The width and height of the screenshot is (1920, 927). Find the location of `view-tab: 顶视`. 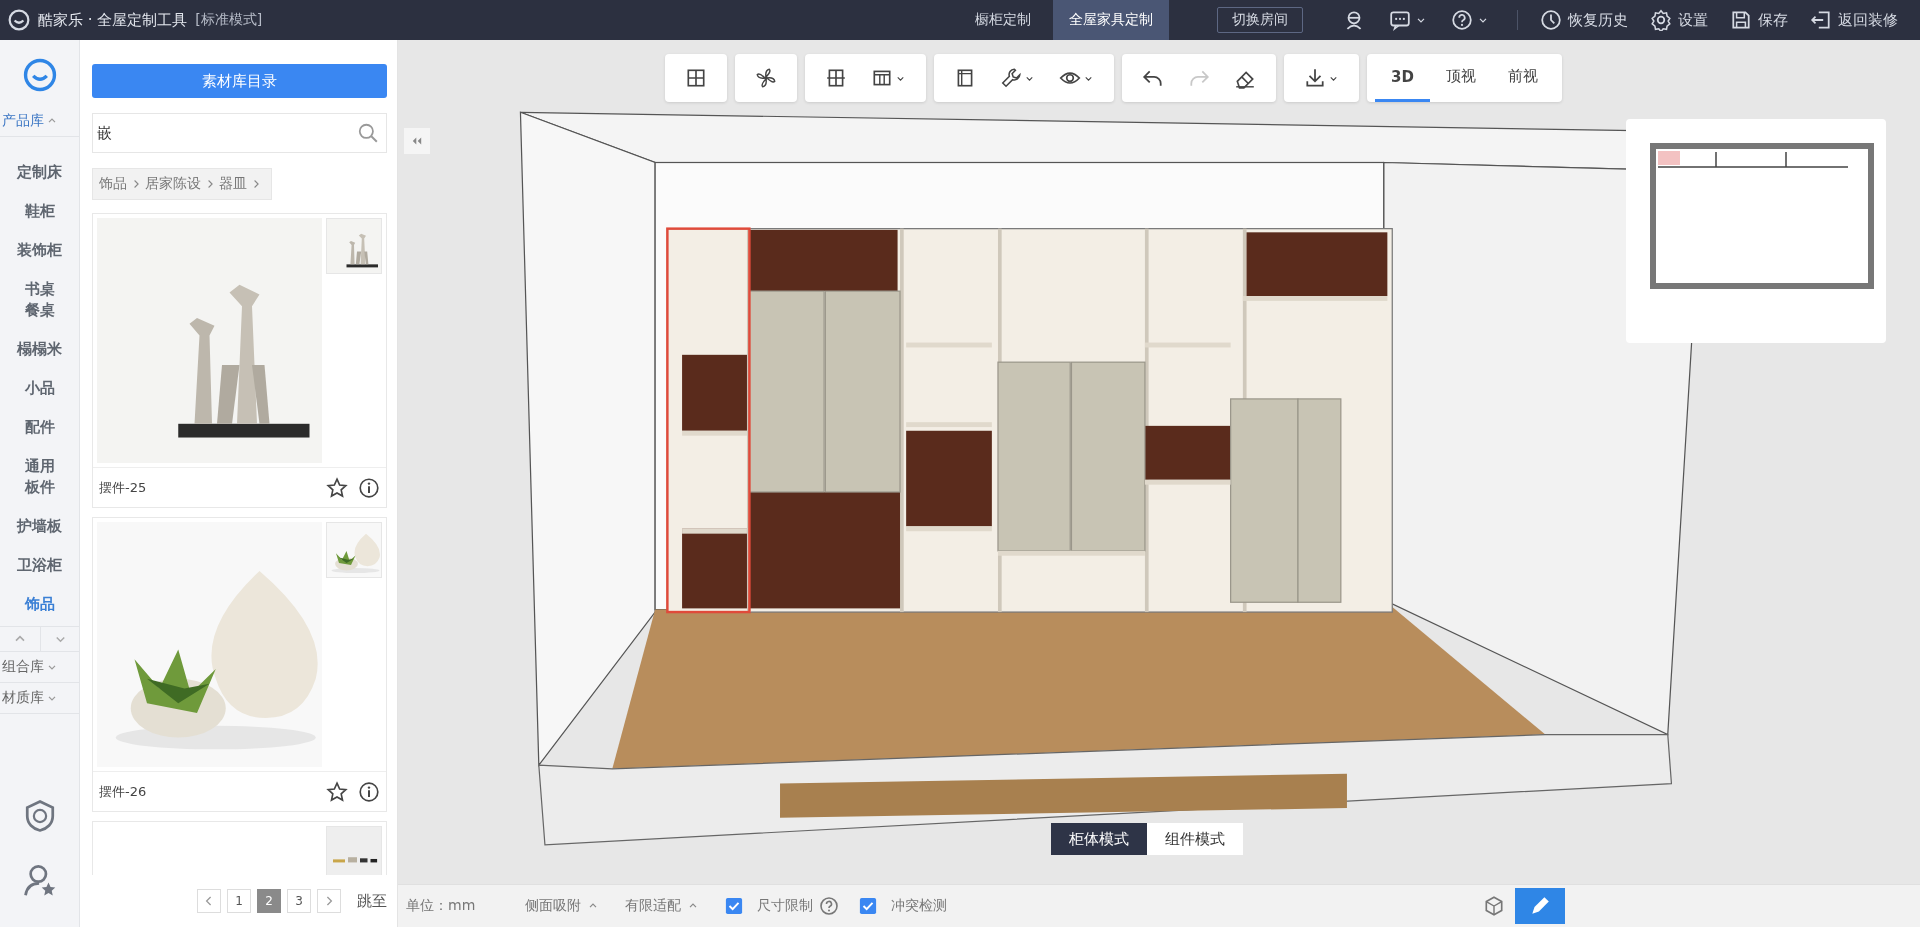

view-tab: 顶视 is located at coordinates (1460, 78).